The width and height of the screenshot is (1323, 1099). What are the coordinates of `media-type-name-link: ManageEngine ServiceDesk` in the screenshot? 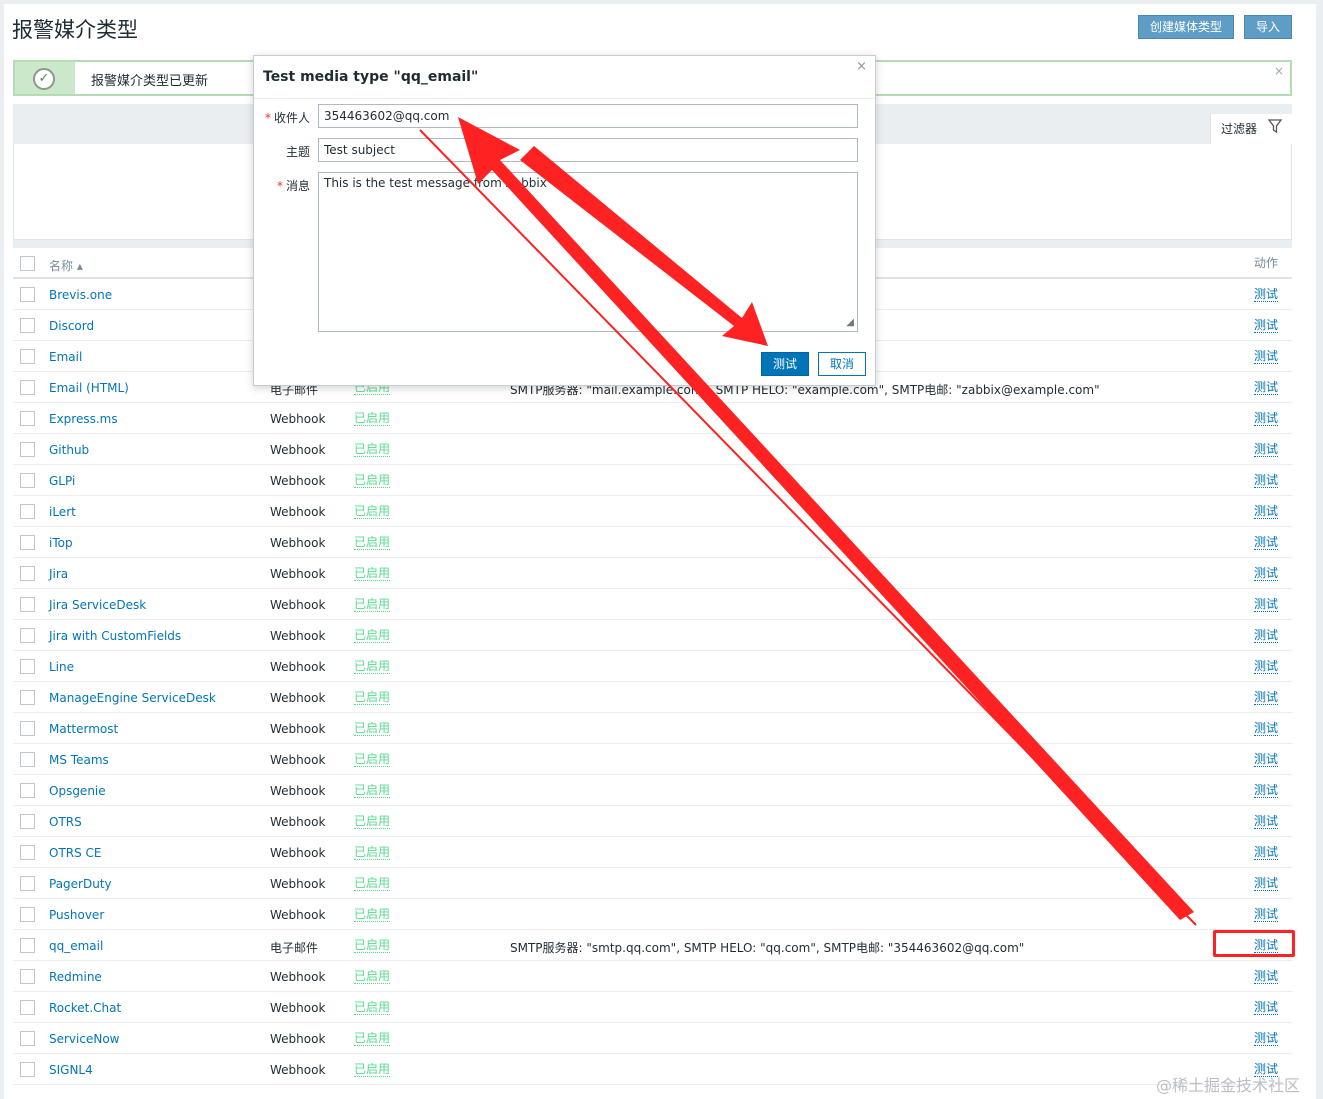 It's located at (132, 698).